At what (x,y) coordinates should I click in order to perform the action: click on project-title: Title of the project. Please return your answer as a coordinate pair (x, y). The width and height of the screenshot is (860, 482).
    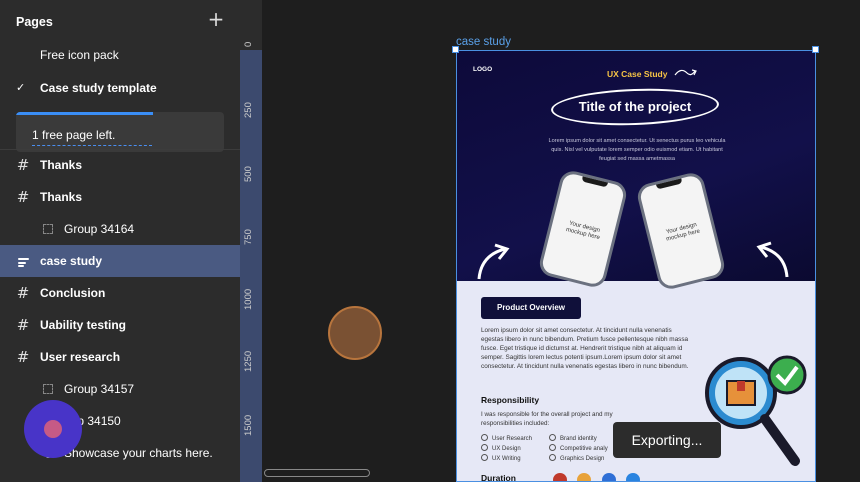
    Looking at the image, I should click on (635, 106).